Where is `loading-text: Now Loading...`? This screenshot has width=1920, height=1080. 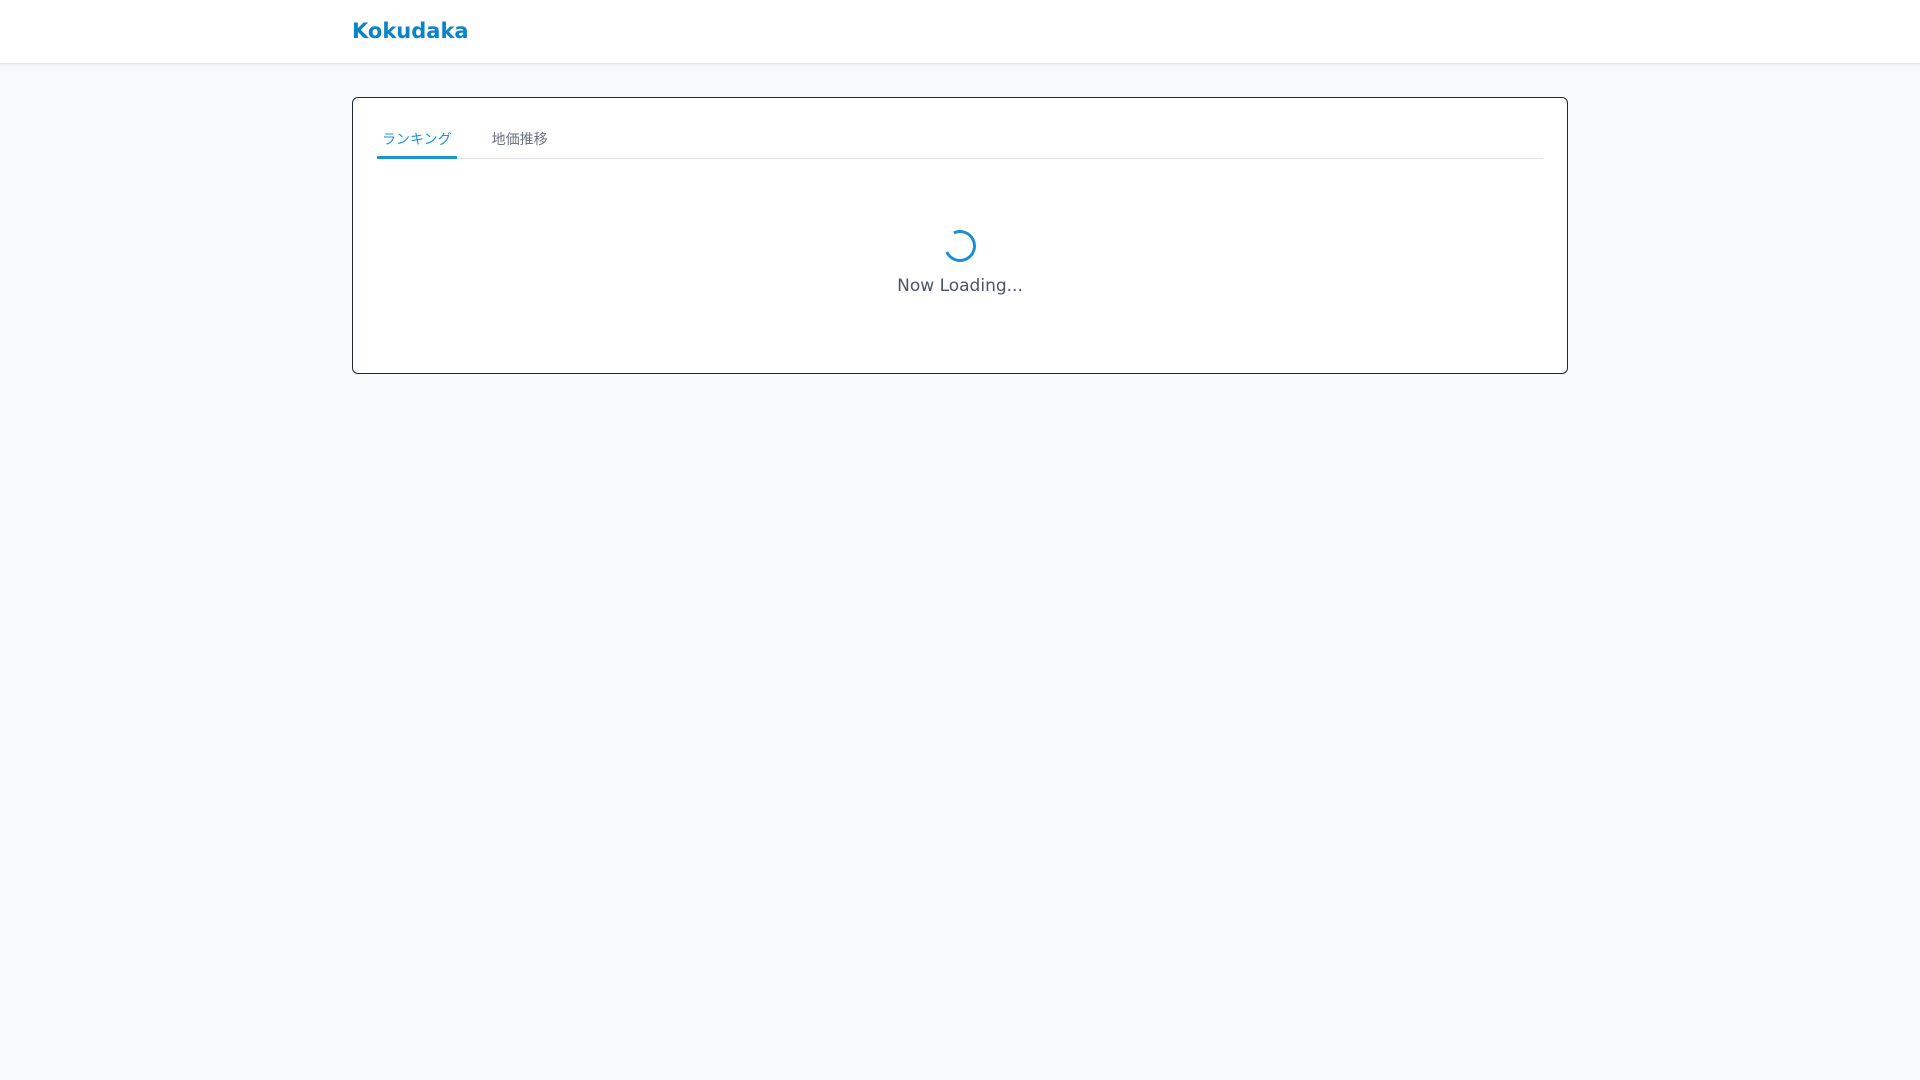
loading-text: Now Loading... is located at coordinates (960, 286).